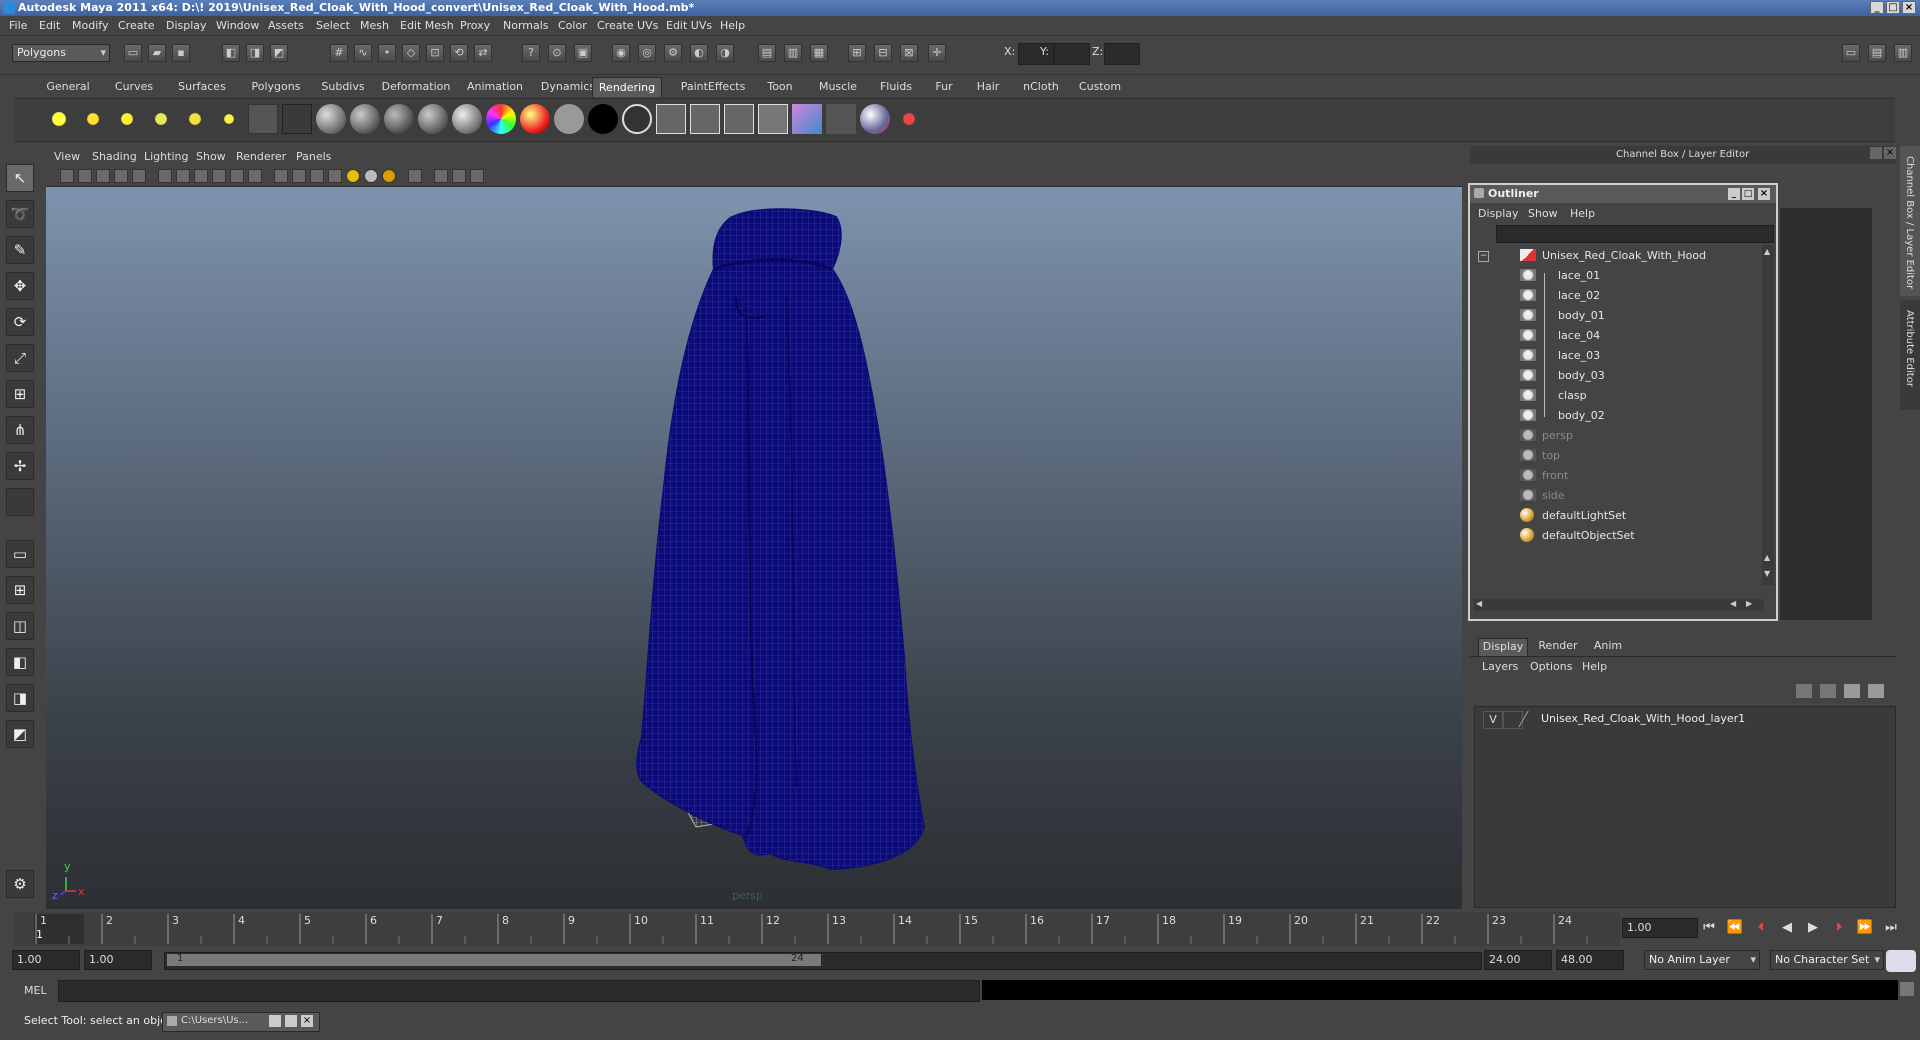 The image size is (1920, 1040). I want to click on history-icon: ⟲, so click(459, 53).